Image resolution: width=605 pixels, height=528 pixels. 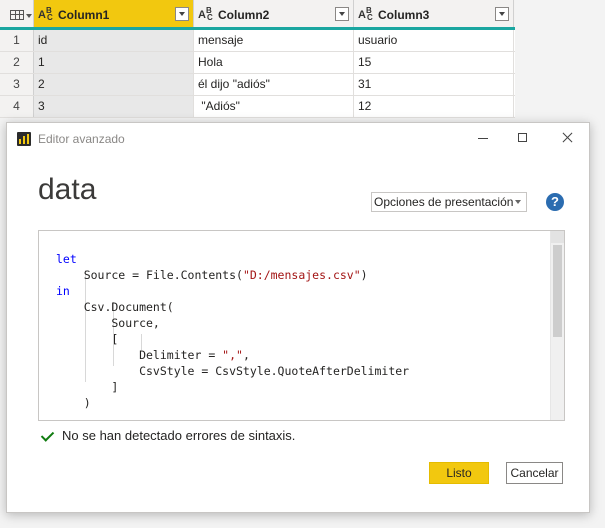 What do you see at coordinates (87, 387) in the screenshot?
I see `code-line: ]` at bounding box center [87, 387].